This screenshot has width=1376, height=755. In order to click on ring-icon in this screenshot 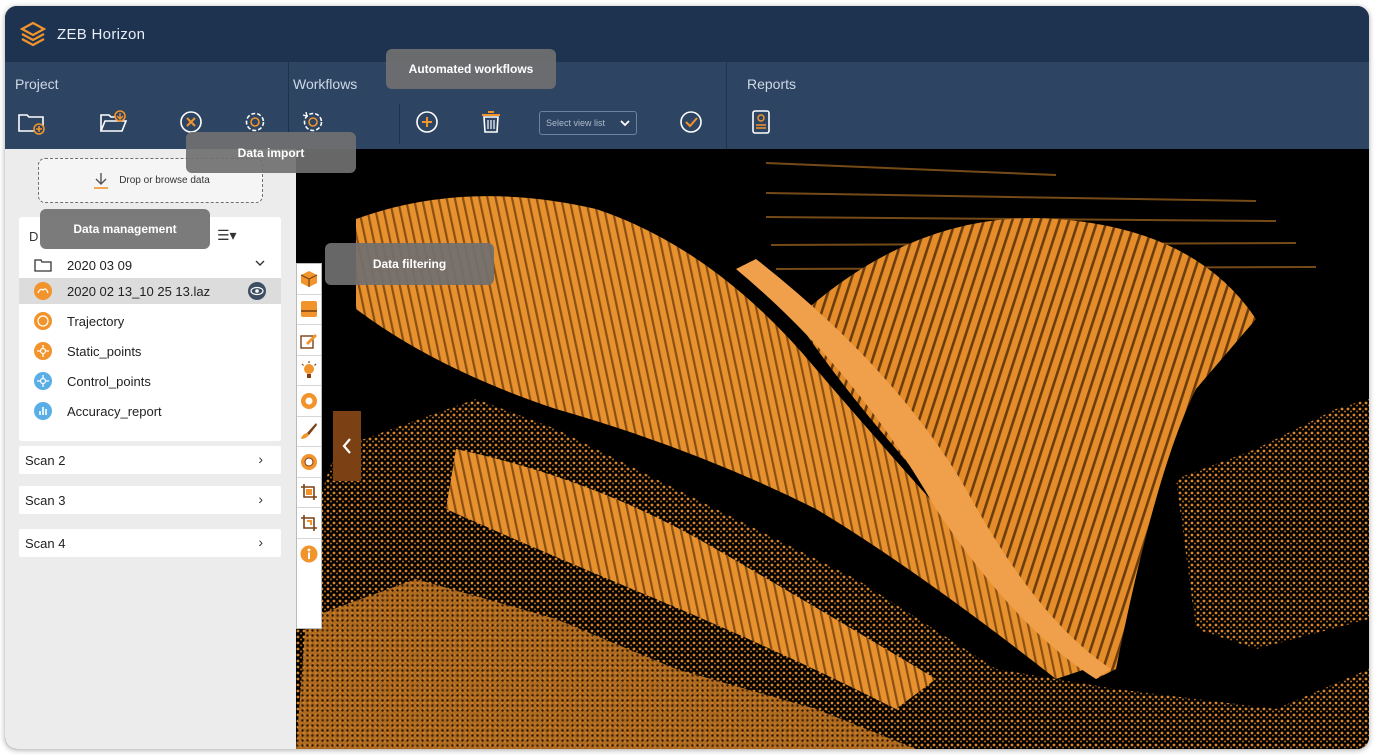, I will do `click(309, 461)`.